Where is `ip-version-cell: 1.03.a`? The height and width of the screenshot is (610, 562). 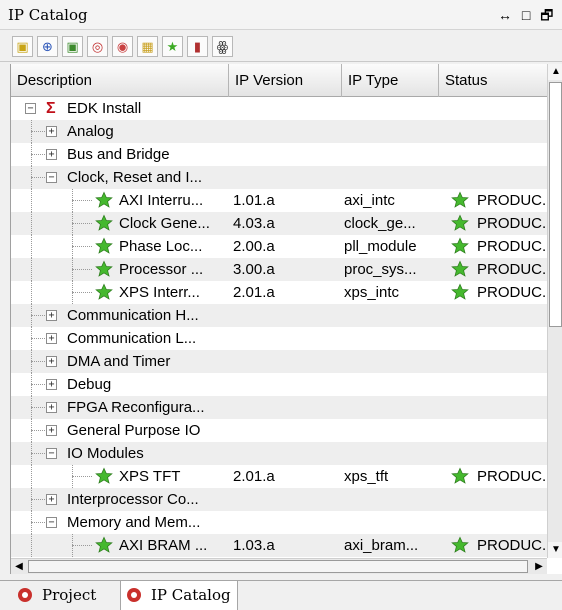 ip-version-cell: 1.03.a is located at coordinates (254, 545).